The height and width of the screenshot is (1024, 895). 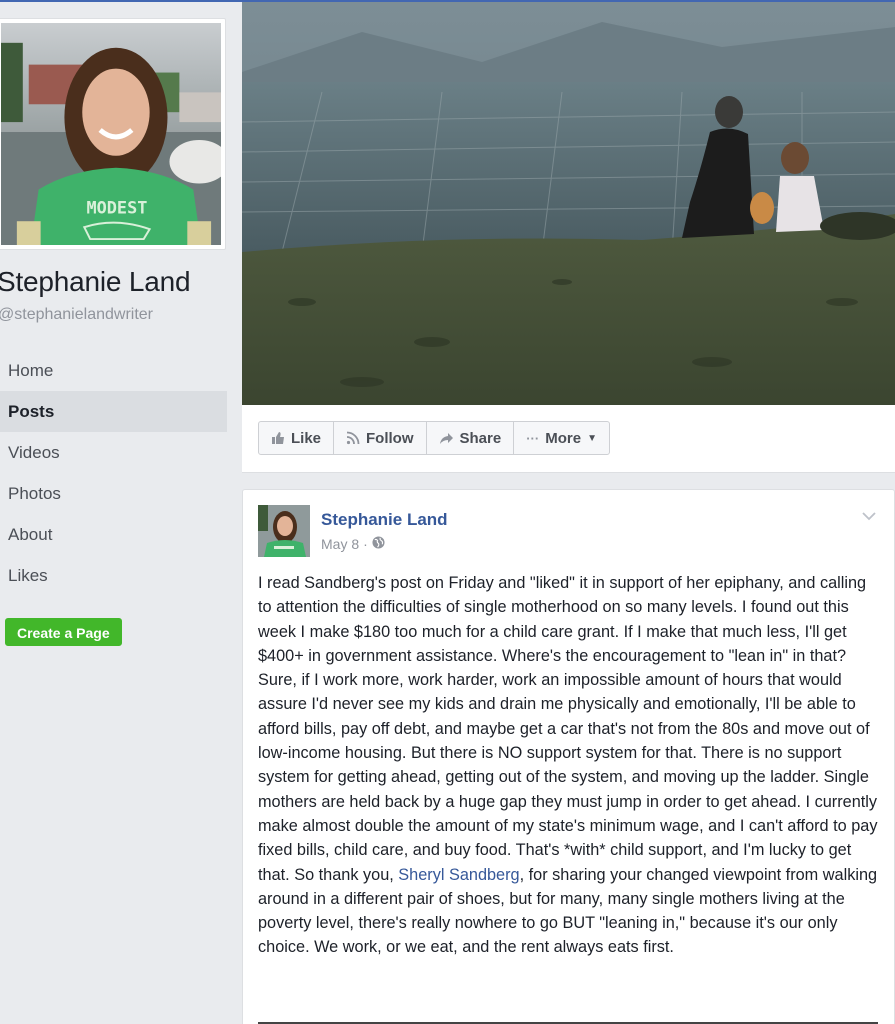 I want to click on profile-picture: MODEST, so click(x=113, y=134).